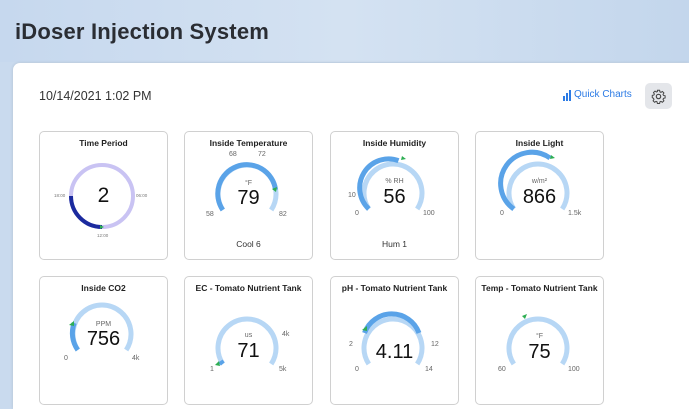 The image size is (689, 409). Describe the element at coordinates (283, 369) in the screenshot. I see `gauge-max-label: 5k` at that location.